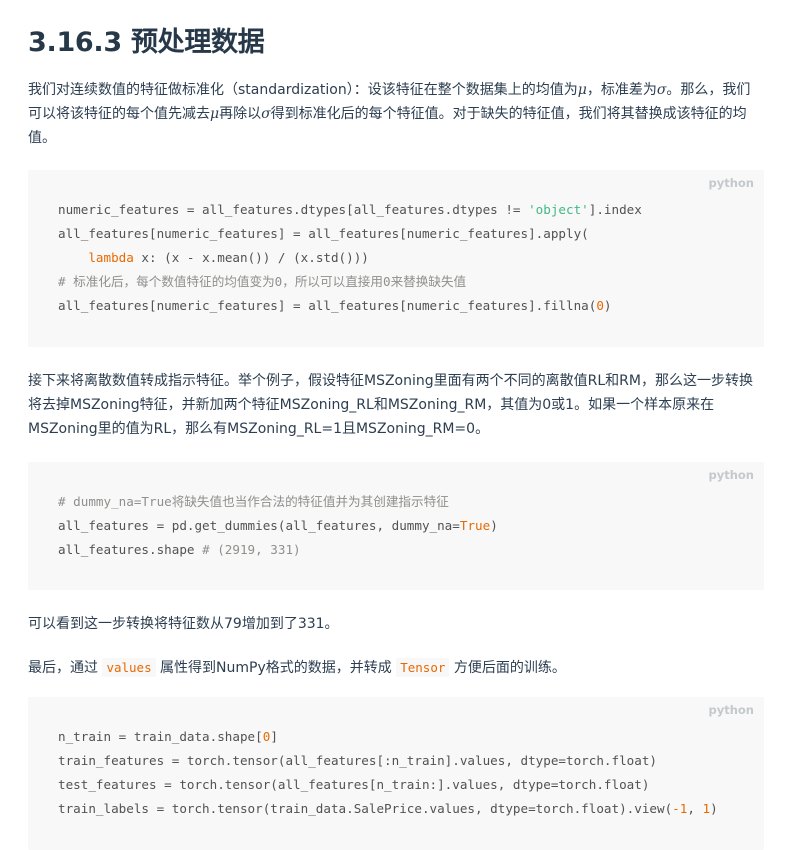 This screenshot has height=850, width=811. I want to click on code-number: 0, so click(600, 305).